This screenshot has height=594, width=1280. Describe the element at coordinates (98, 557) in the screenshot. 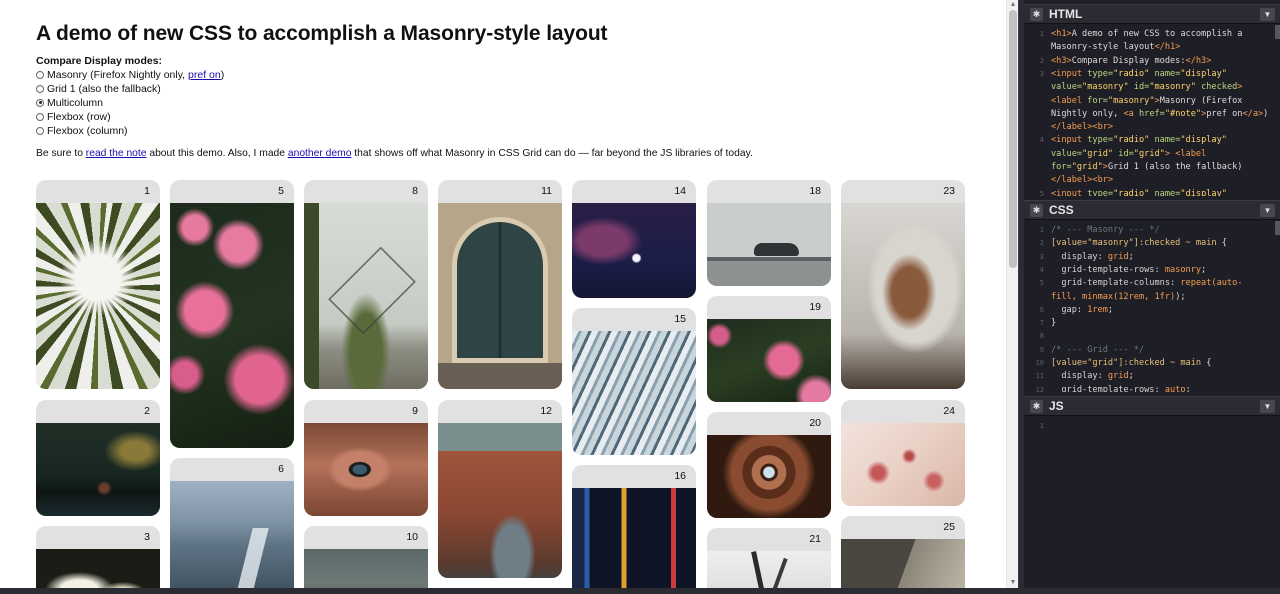

I see `card-3: 3` at that location.